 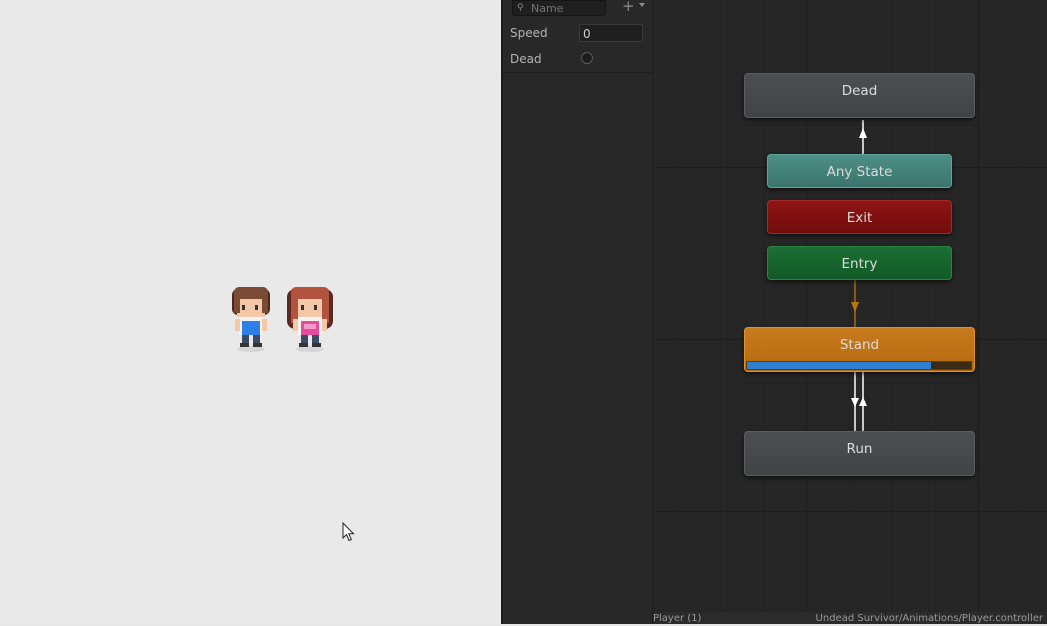 I want to click on parameter-row-speed: Speed 0, so click(x=577, y=33).